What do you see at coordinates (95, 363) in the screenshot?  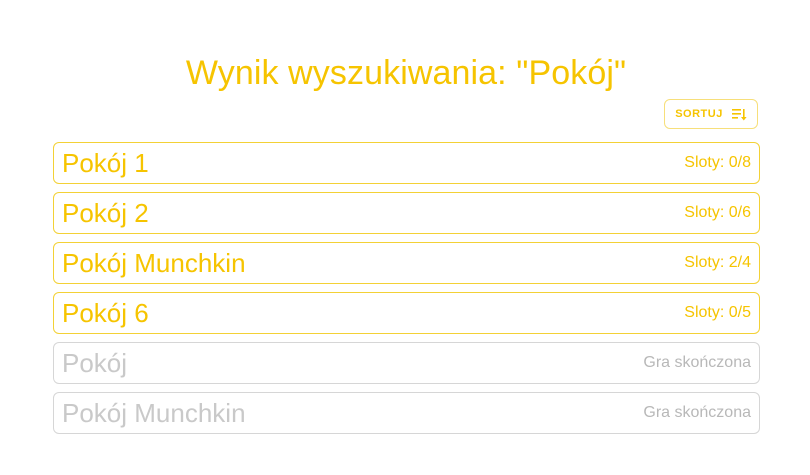 I see `room-name: Pokój` at bounding box center [95, 363].